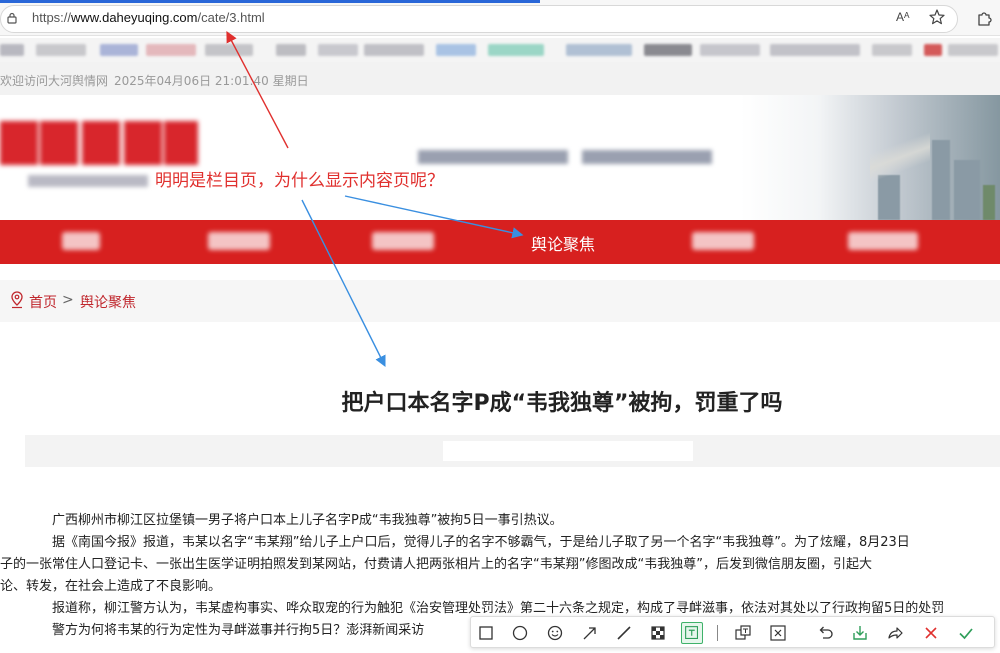 This screenshot has height=653, width=1000. Describe the element at coordinates (966, 633) in the screenshot. I see `confirm-icon` at that location.